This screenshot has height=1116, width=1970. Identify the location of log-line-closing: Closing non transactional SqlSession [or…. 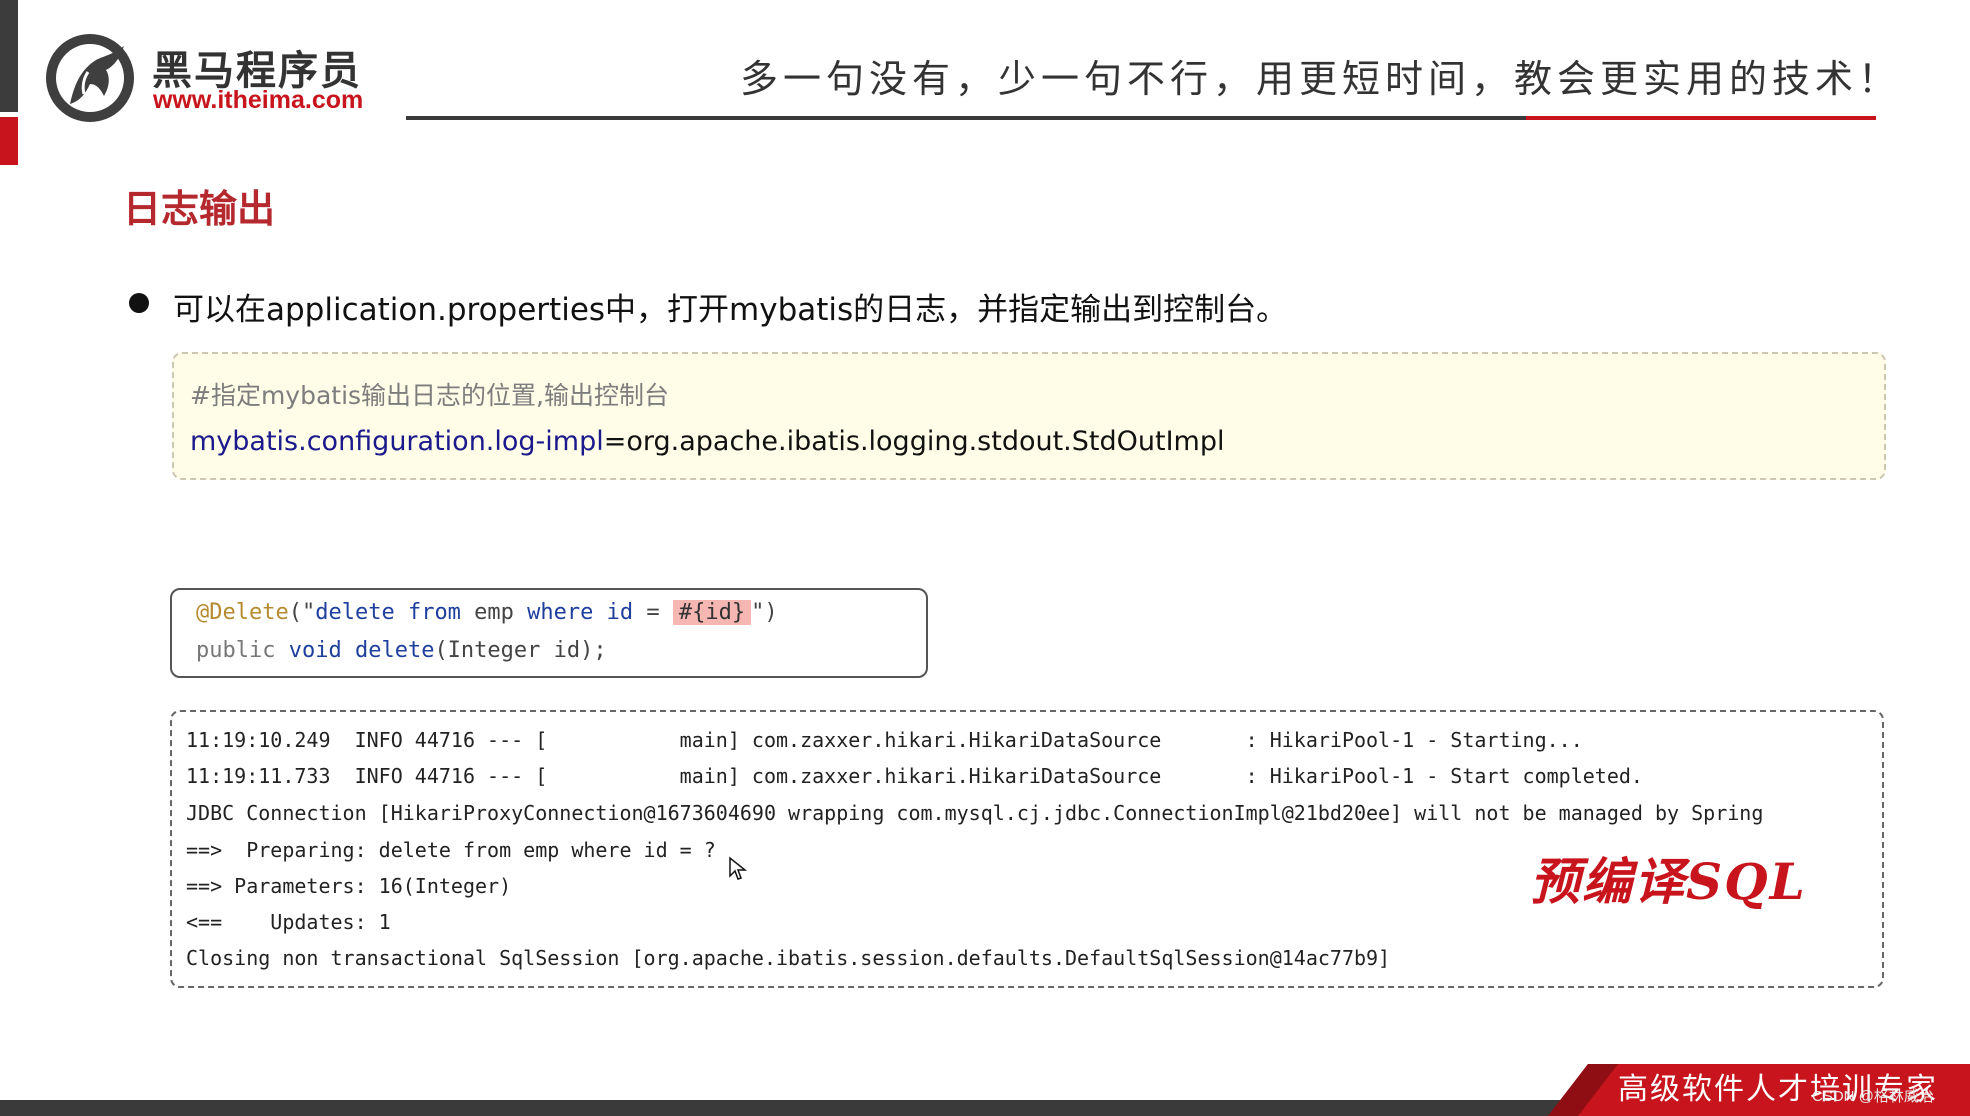
(788, 958).